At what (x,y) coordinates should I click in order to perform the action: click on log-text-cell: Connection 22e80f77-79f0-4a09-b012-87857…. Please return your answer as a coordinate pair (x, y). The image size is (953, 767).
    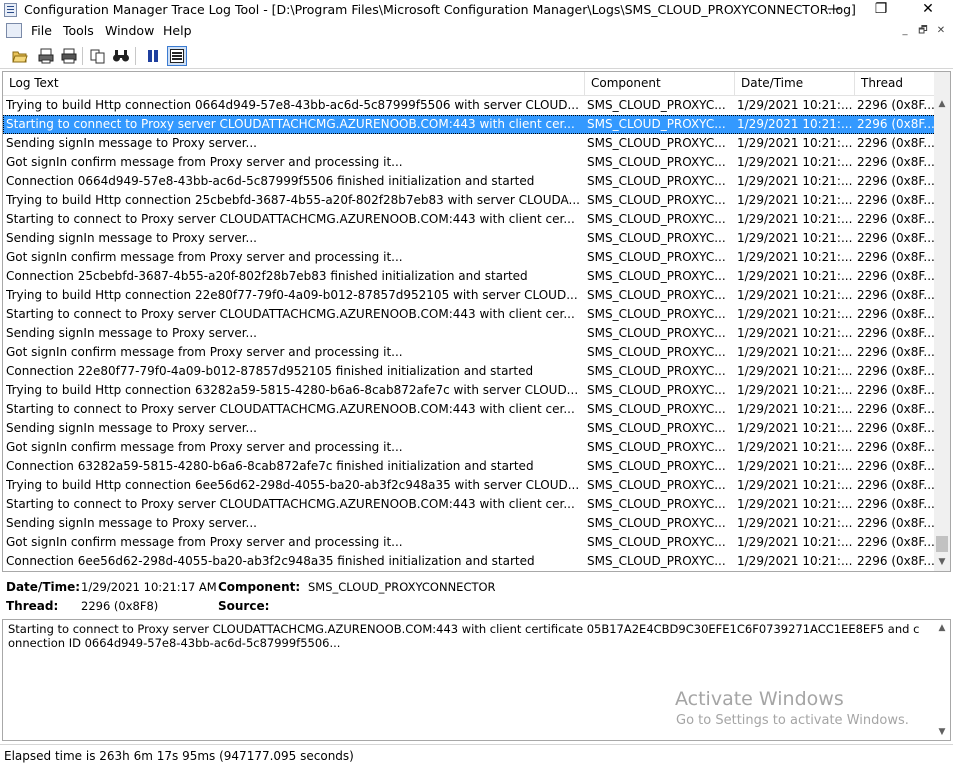
    Looking at the image, I should click on (270, 371).